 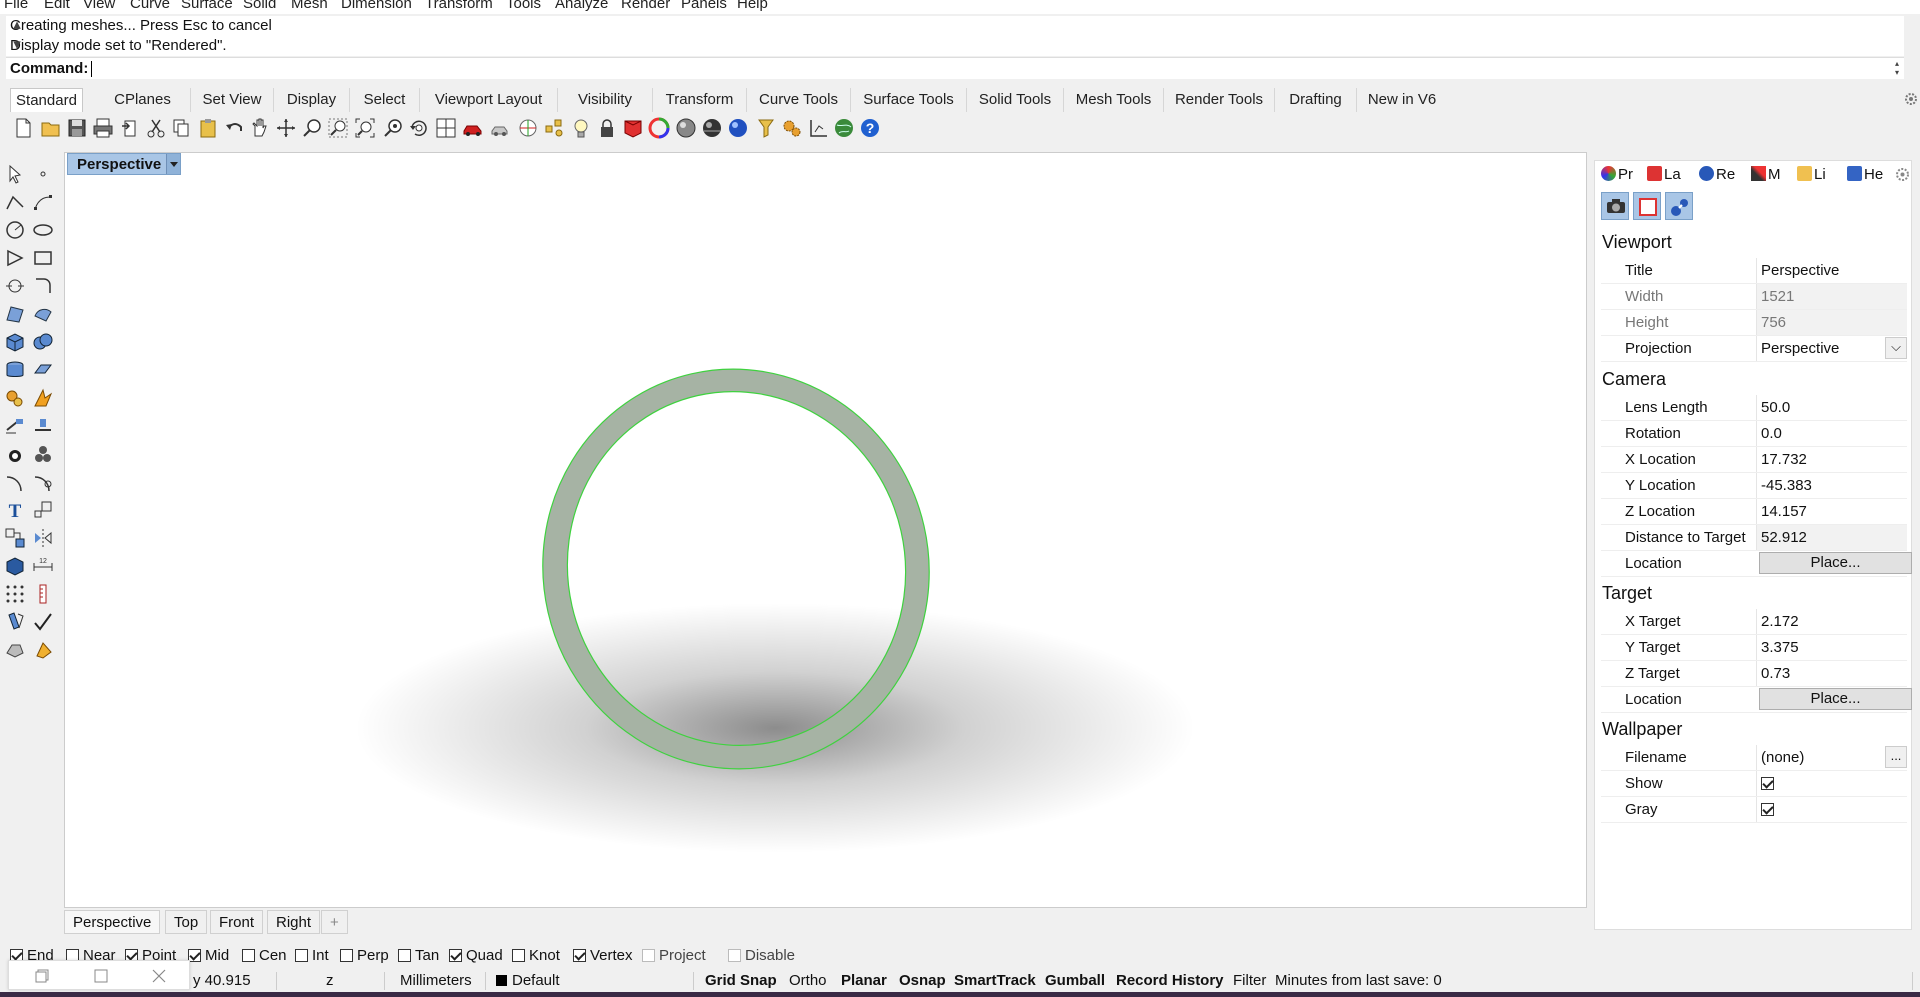 What do you see at coordinates (15, 174) in the screenshot?
I see `select-arrow-icon` at bounding box center [15, 174].